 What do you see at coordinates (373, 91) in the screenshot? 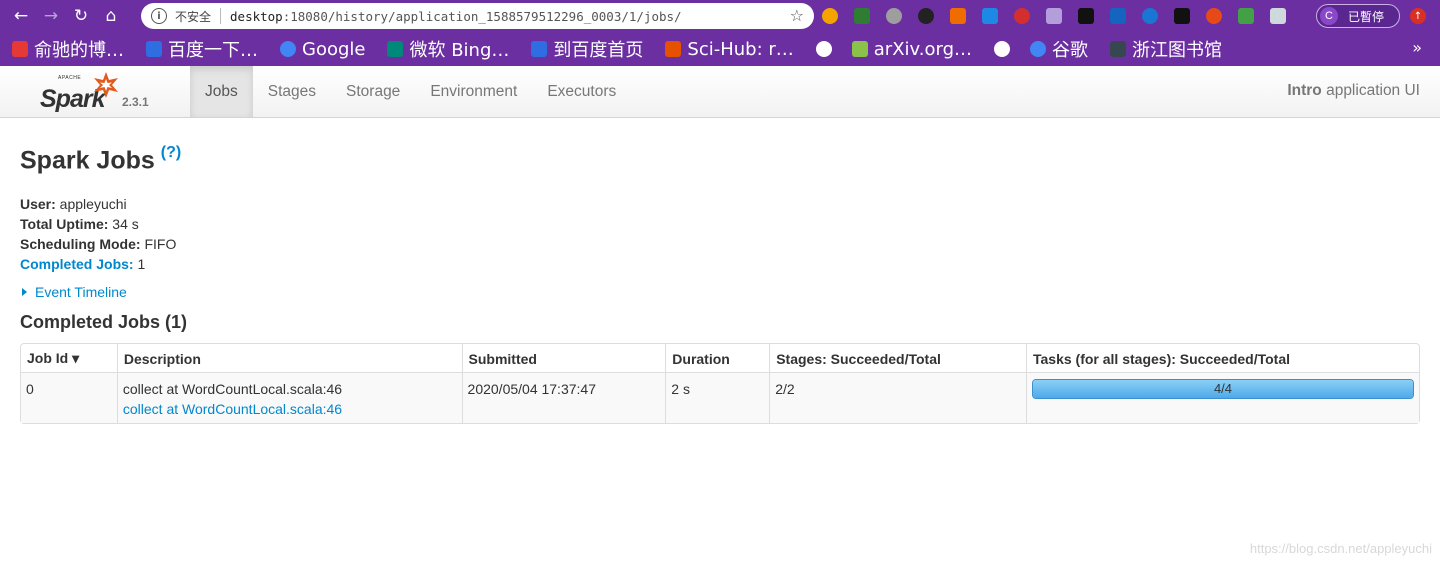
I see `tab-storage: Storage` at bounding box center [373, 91].